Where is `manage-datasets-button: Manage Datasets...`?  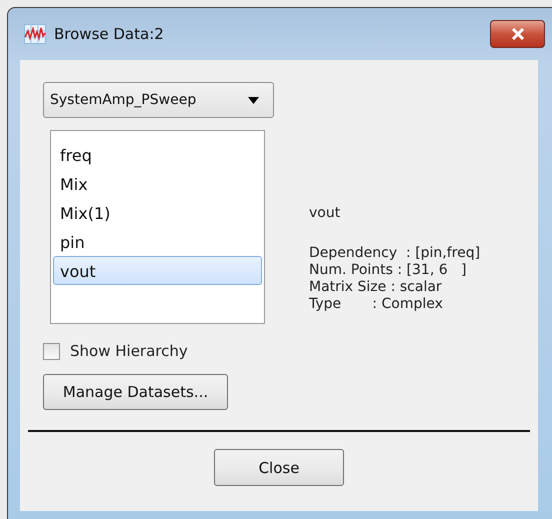
manage-datasets-button: Manage Datasets... is located at coordinates (135, 392).